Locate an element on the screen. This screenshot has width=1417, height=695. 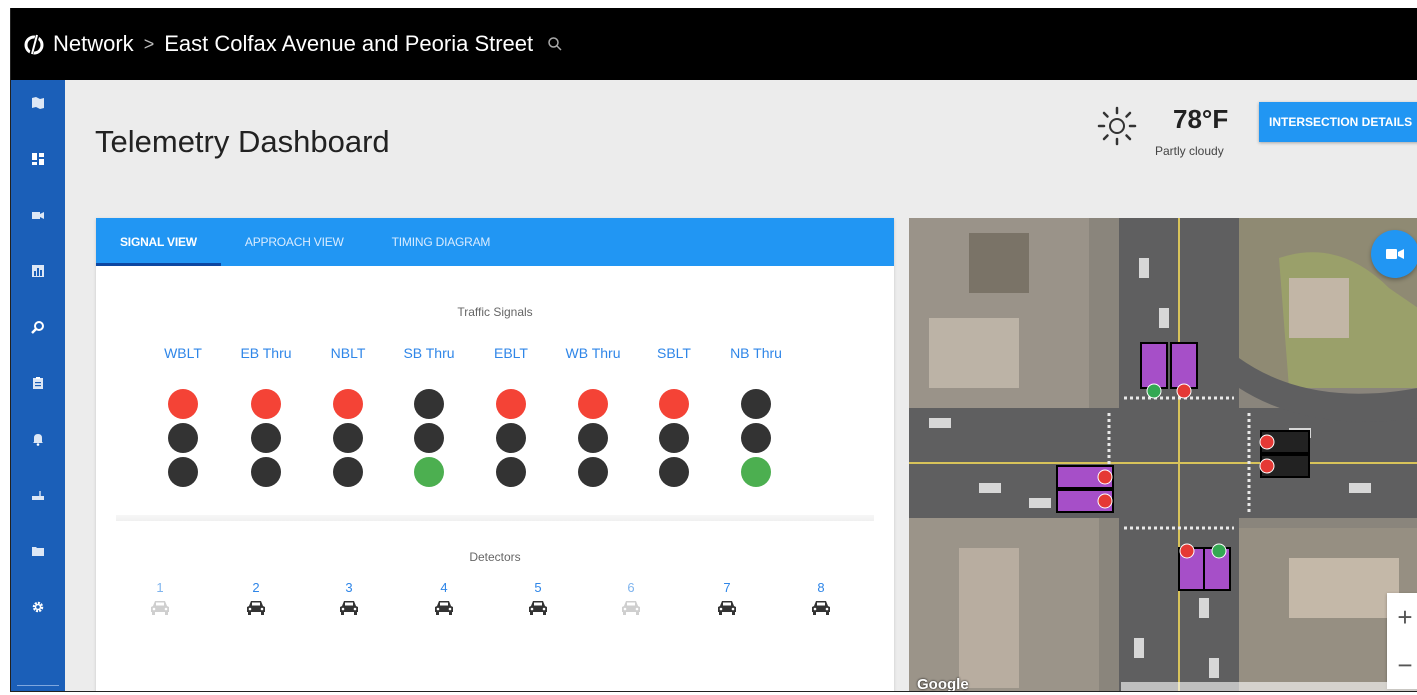
detector-7: 7 is located at coordinates (727, 597).